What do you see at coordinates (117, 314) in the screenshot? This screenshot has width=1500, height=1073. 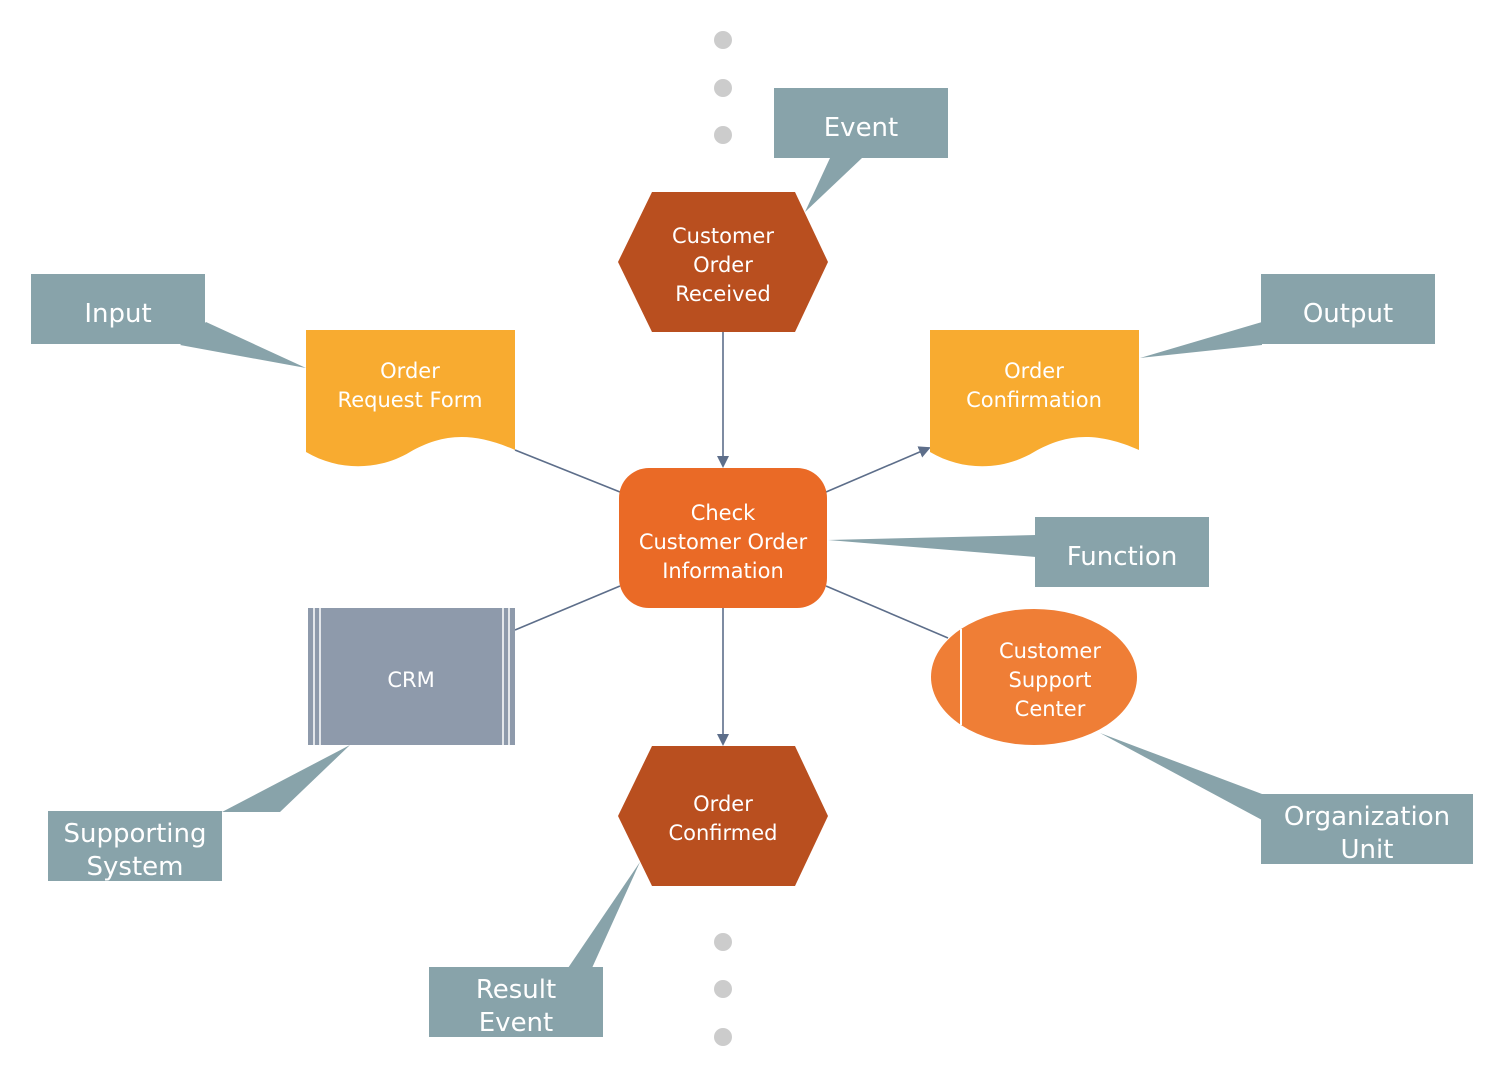 I see `callout-input-label: Input` at bounding box center [117, 314].